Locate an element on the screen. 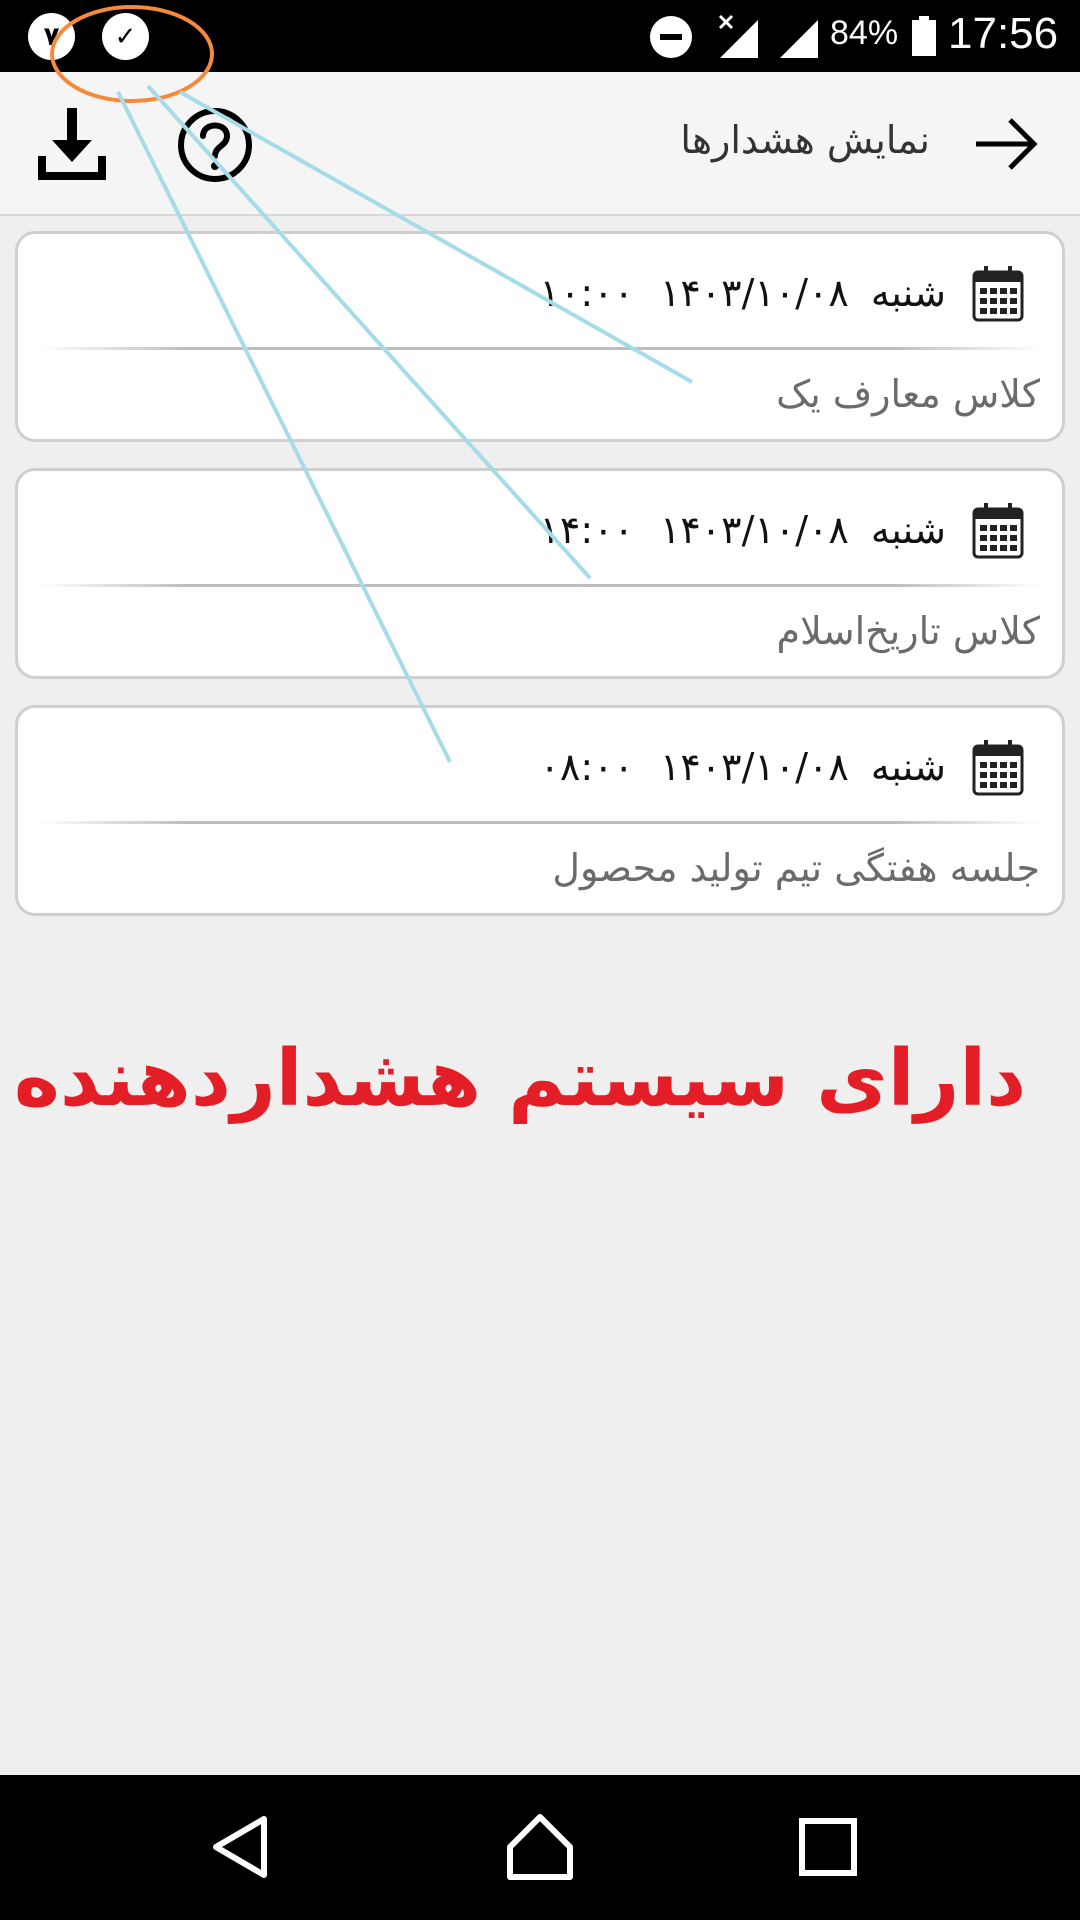 Image resolution: width=1080 pixels, height=1920 pixels. page-title: نمایش هشدارها is located at coordinates (805, 140).